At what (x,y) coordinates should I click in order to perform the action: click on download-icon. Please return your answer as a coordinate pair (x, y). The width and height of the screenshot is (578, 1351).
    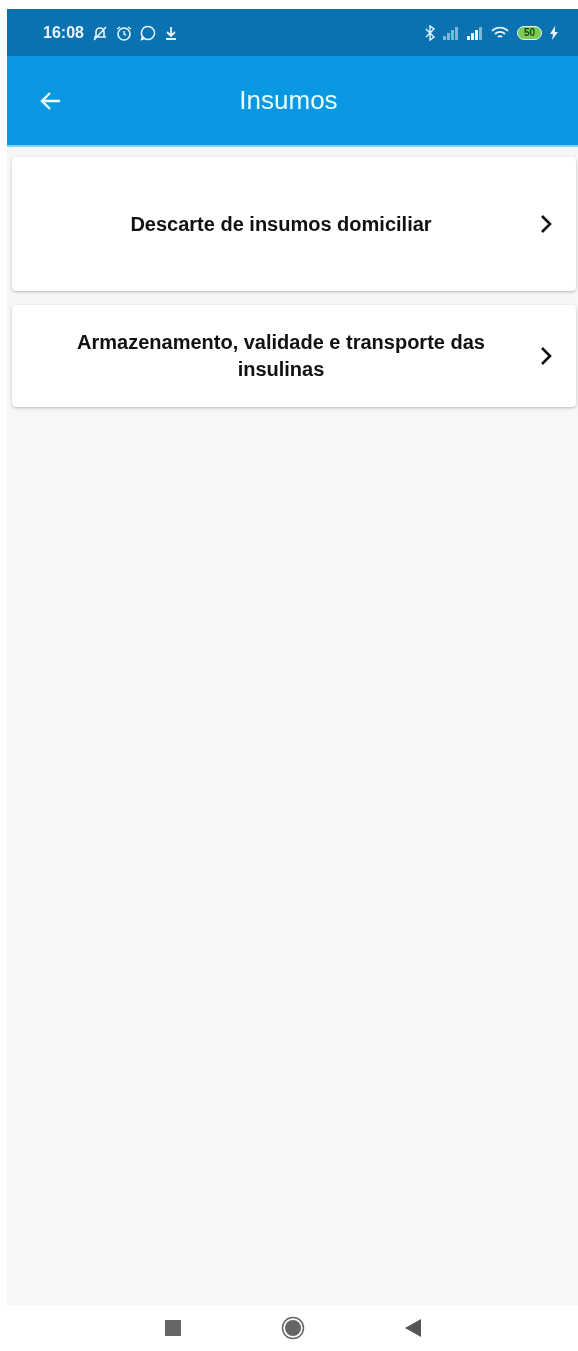
    Looking at the image, I should click on (170, 32).